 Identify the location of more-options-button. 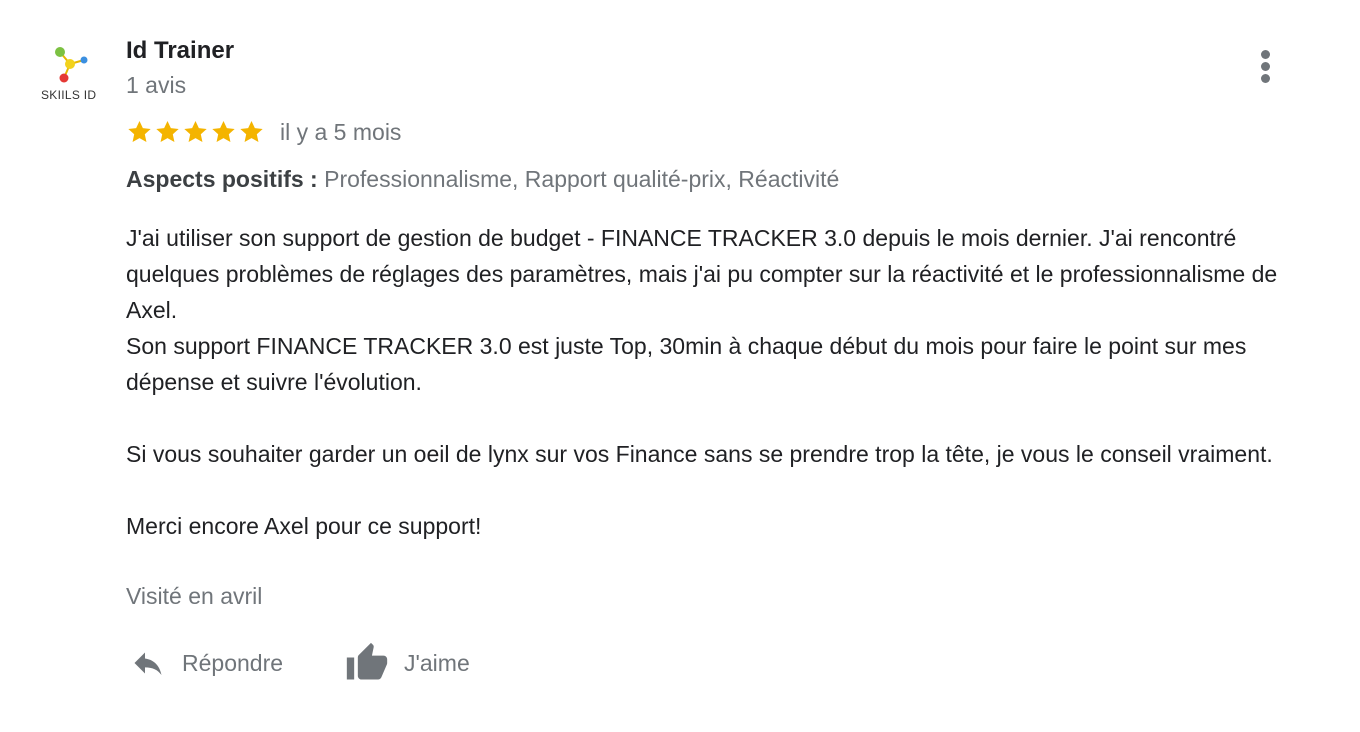
(1266, 67).